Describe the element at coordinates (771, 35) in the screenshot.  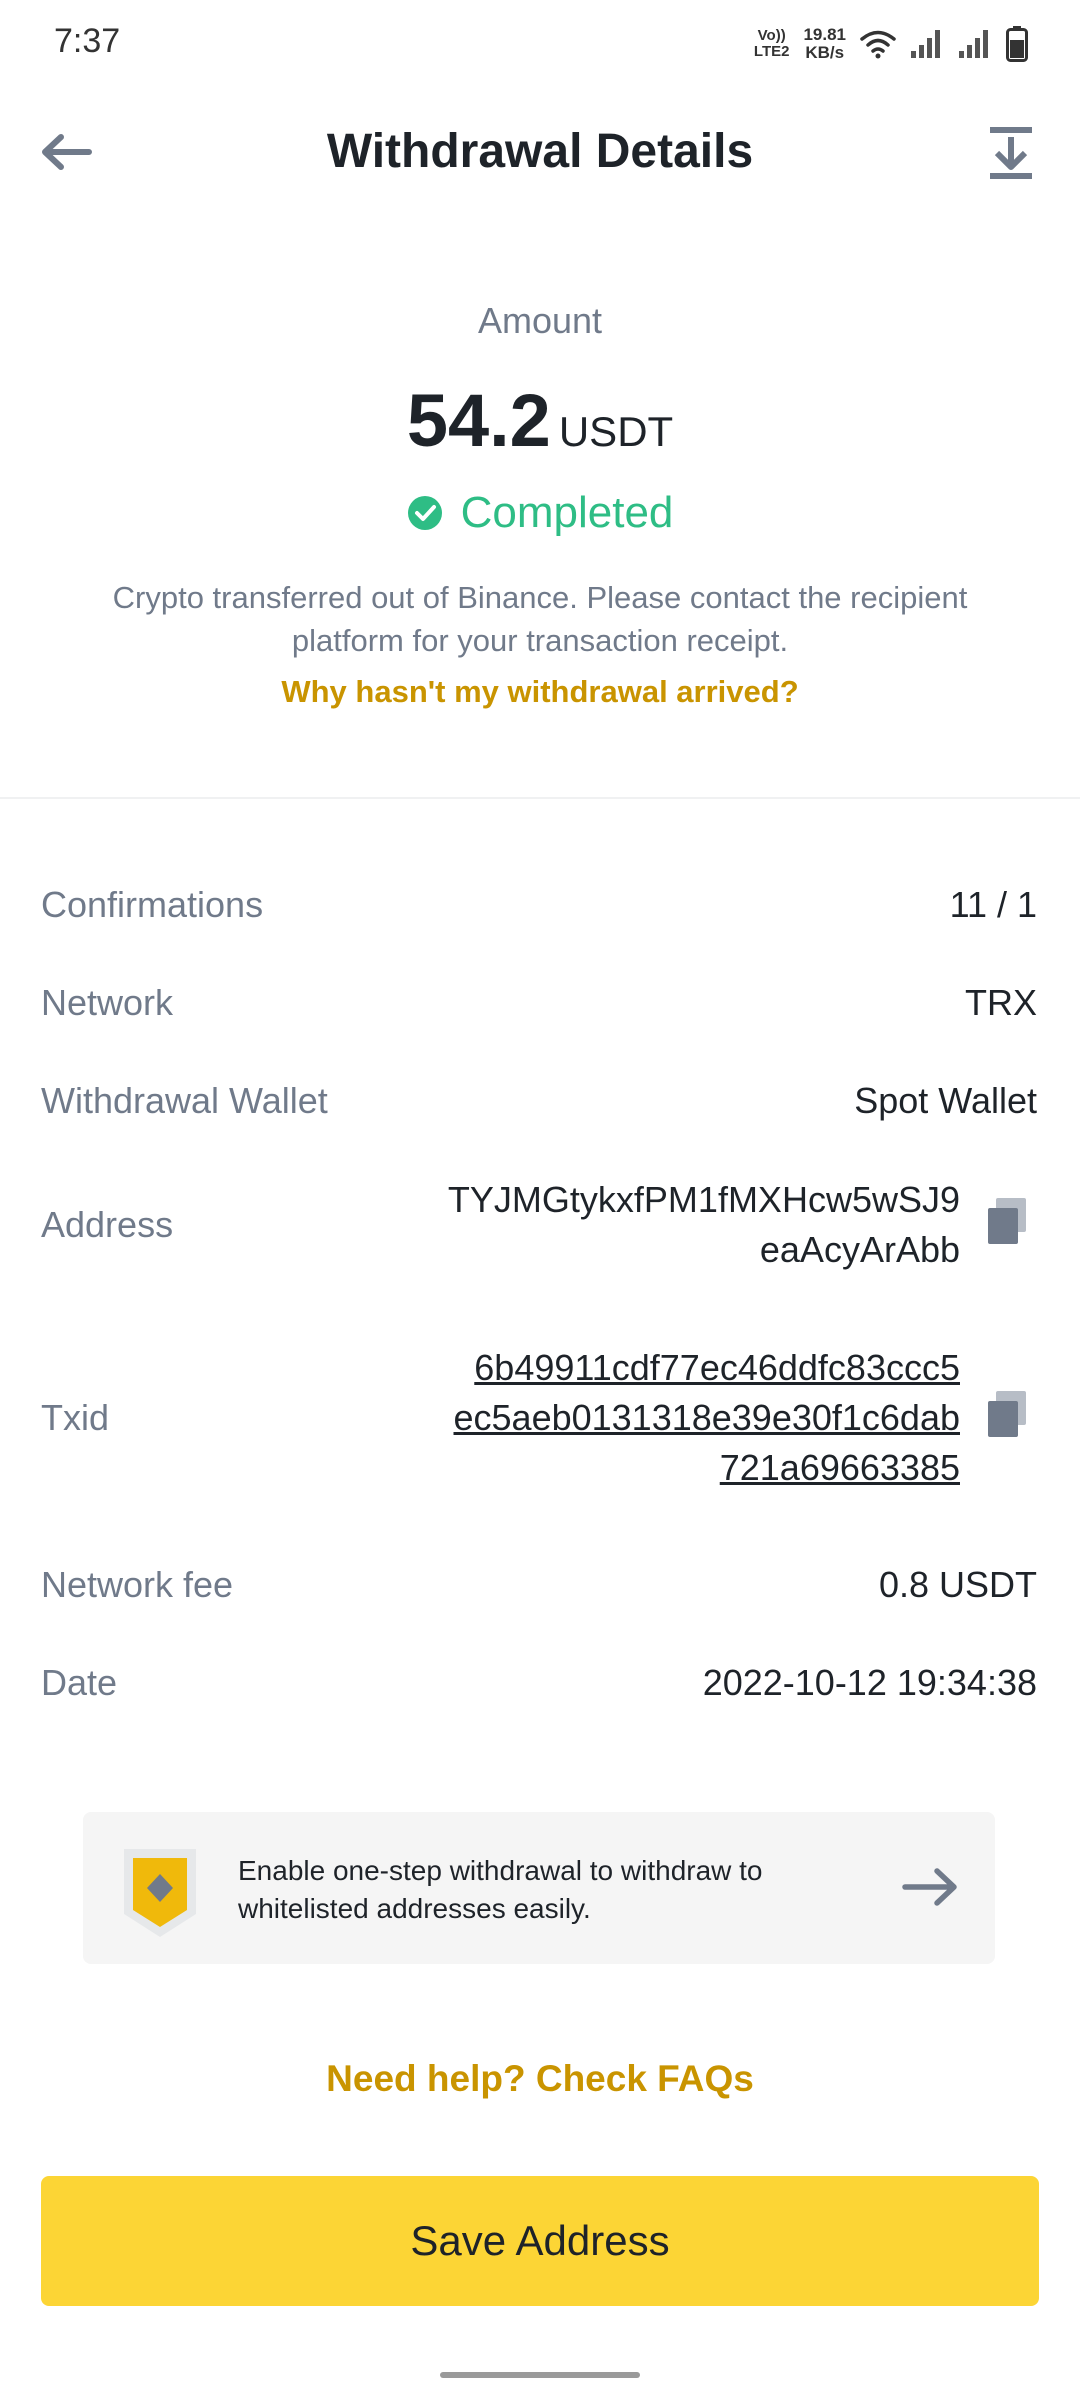
I see `volte-label: Vo))` at that location.